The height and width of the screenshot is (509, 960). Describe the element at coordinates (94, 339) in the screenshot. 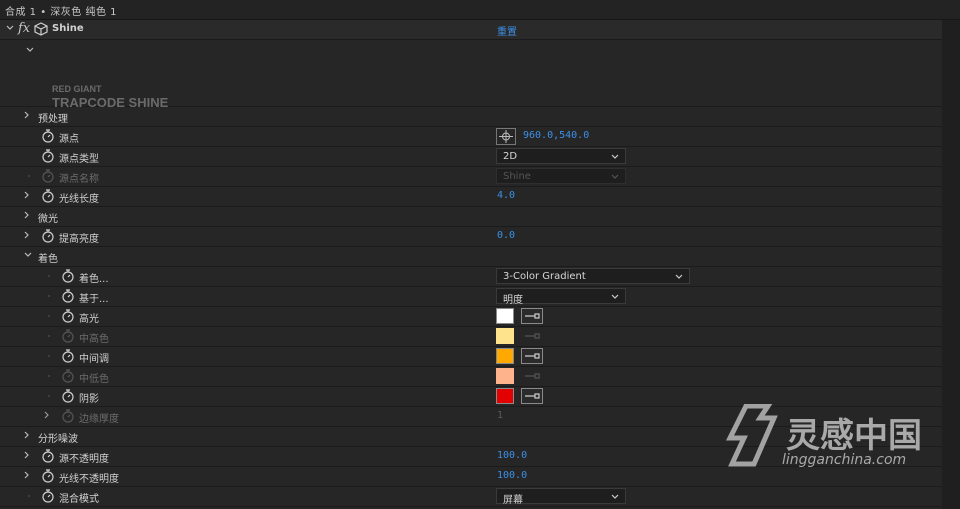

I see `prop-label: 中高色` at that location.